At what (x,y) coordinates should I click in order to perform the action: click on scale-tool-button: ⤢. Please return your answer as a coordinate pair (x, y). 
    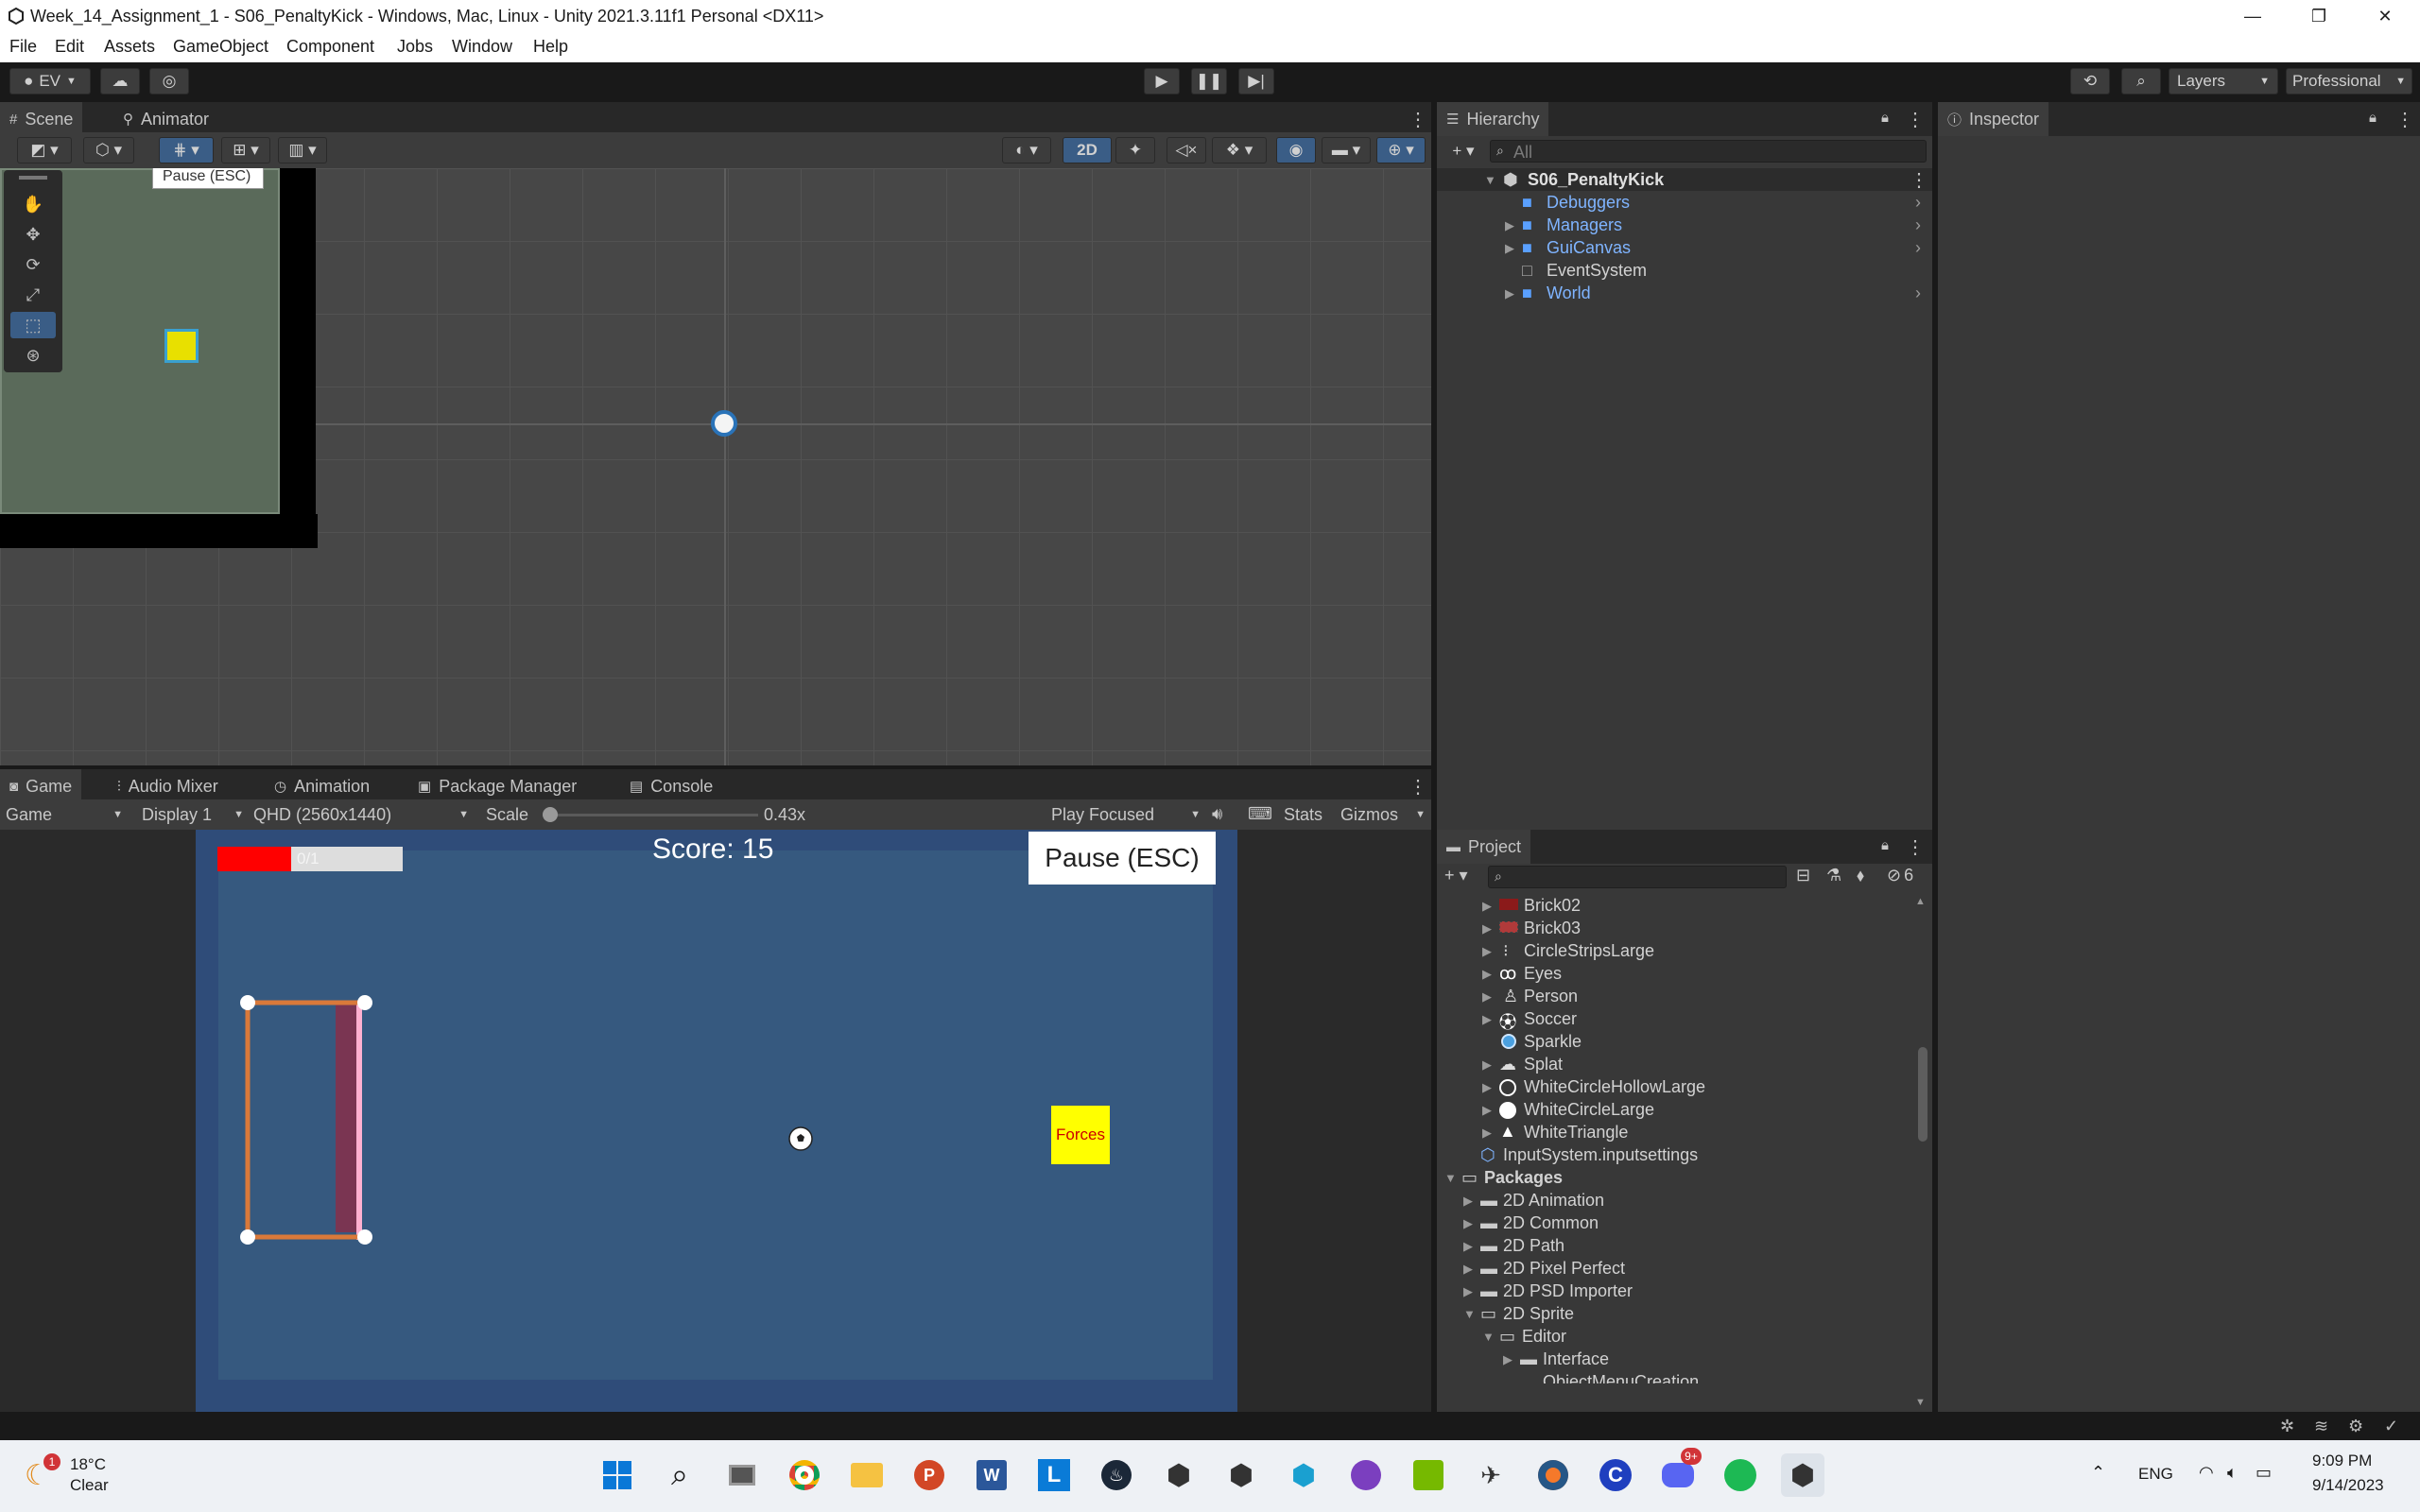
    Looking at the image, I should click on (33, 295).